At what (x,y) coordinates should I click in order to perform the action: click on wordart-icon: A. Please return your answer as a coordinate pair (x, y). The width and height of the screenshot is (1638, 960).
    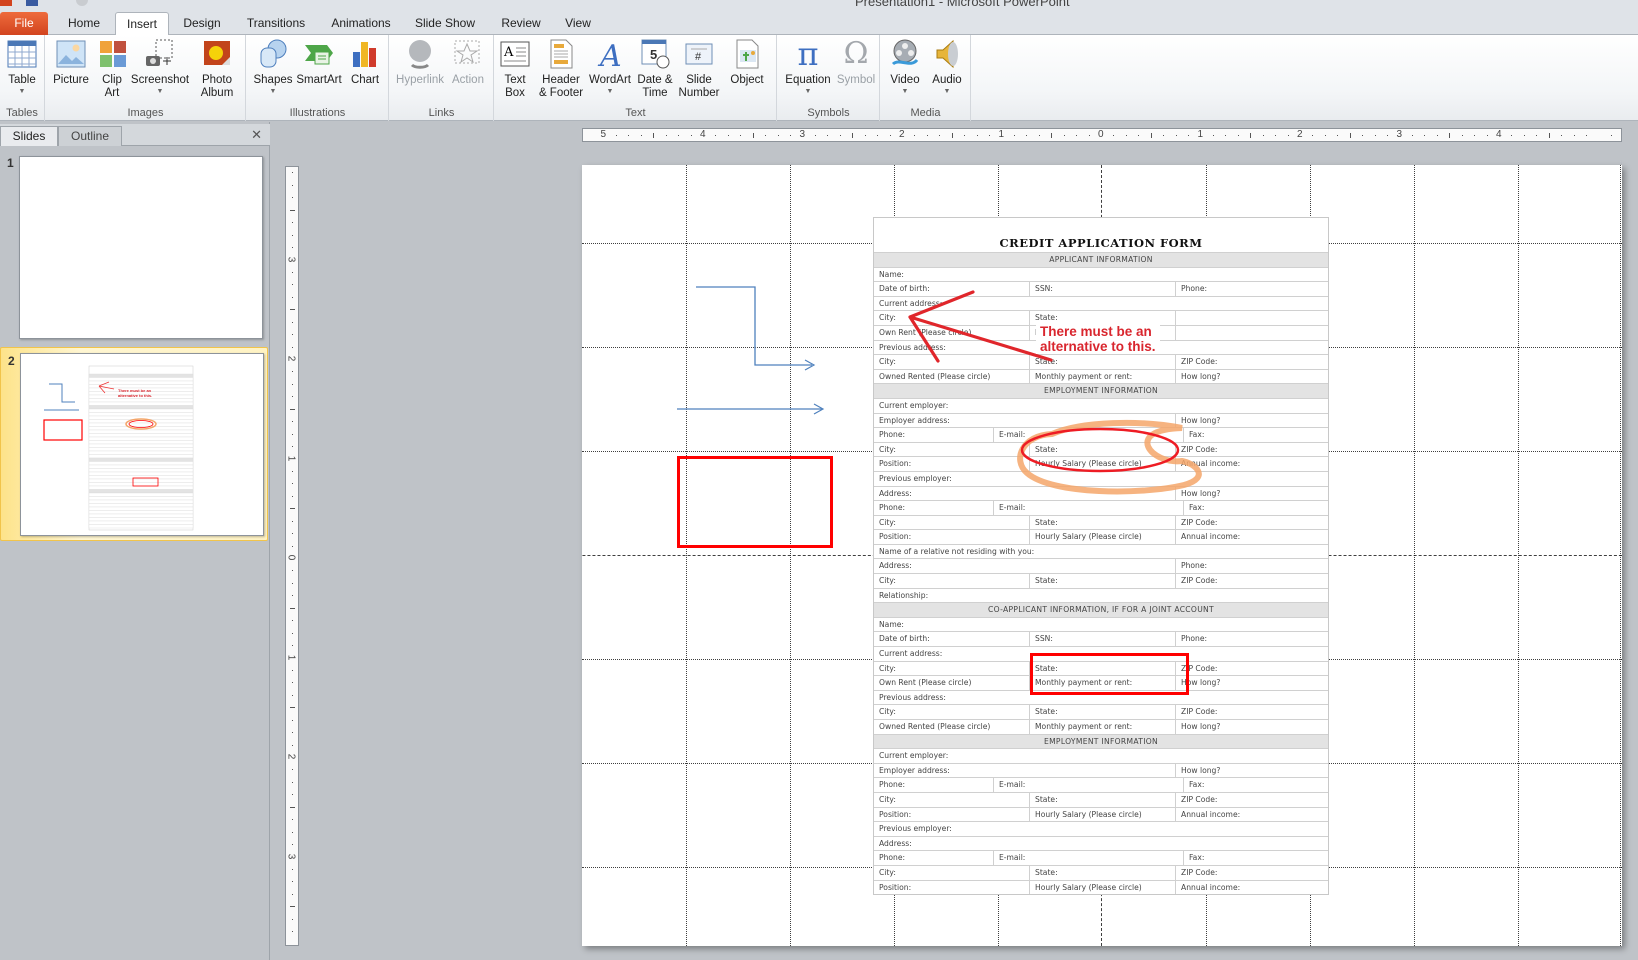
    Looking at the image, I should click on (610, 56).